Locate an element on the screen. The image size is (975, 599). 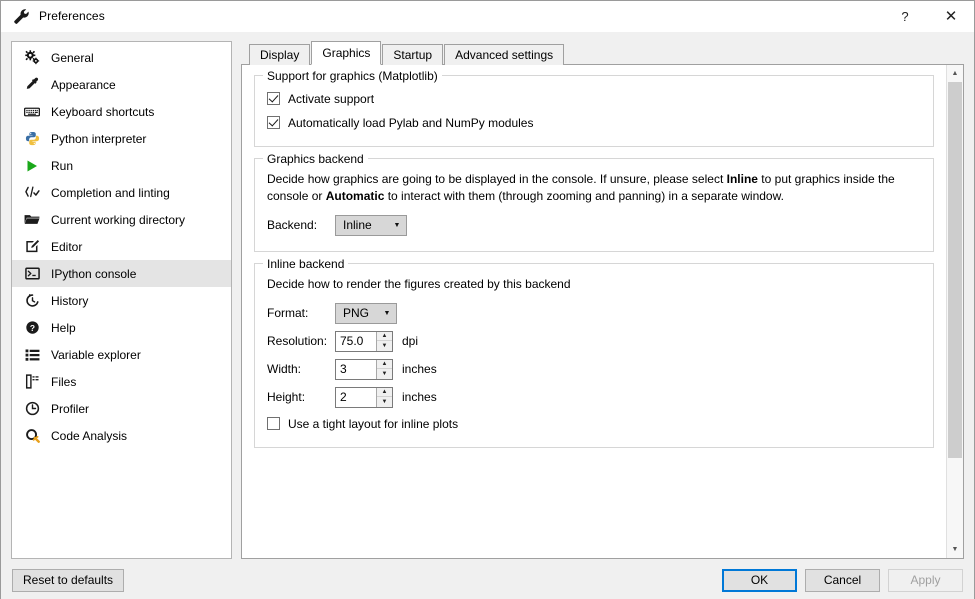
reset-label: Reset to defaults is located at coordinates (68, 580).